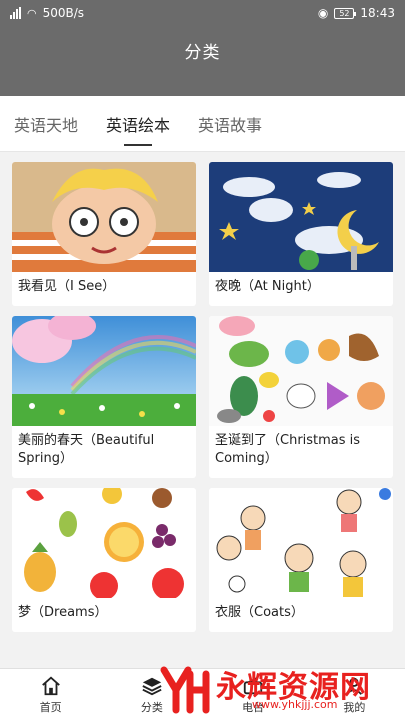 This screenshot has height=720, width=405. I want to click on wifi-icon: ◠, so click(32, 13).